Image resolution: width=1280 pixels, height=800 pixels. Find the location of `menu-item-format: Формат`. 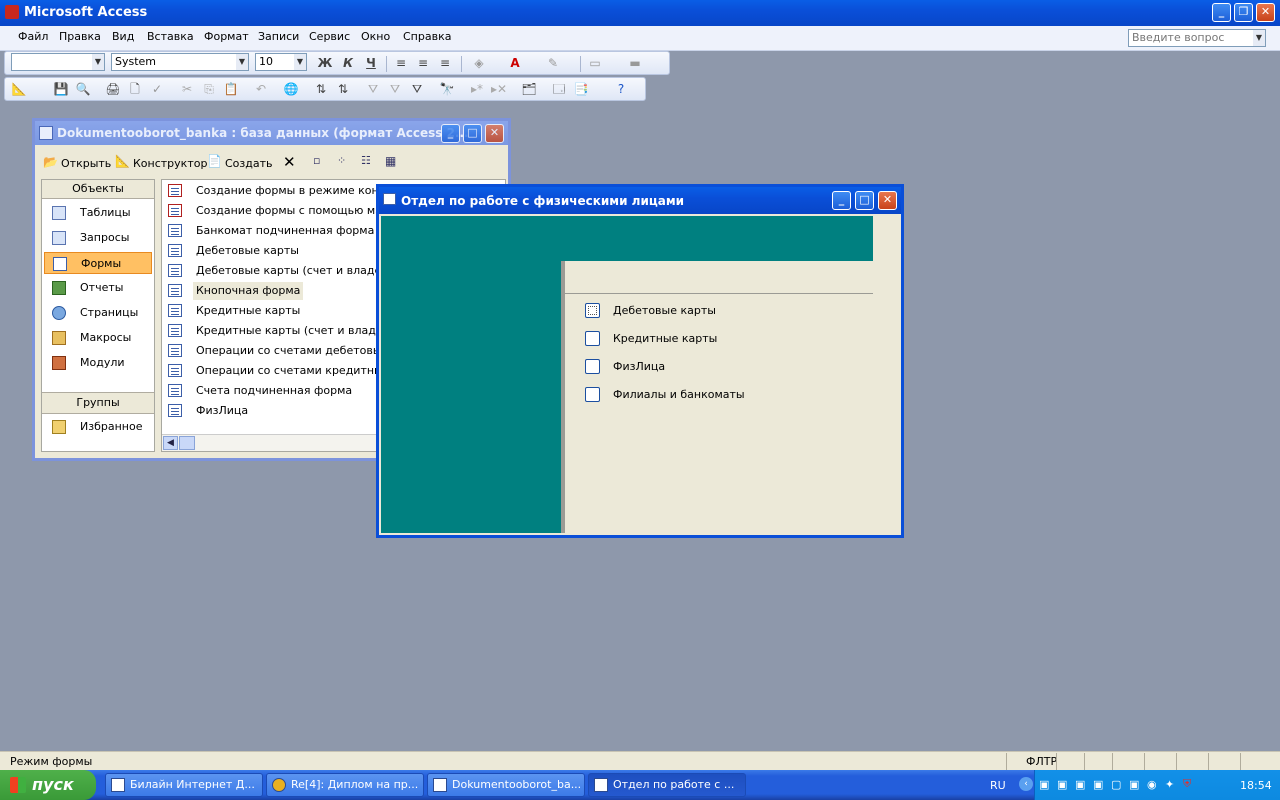

menu-item-format: Формат is located at coordinates (226, 37).